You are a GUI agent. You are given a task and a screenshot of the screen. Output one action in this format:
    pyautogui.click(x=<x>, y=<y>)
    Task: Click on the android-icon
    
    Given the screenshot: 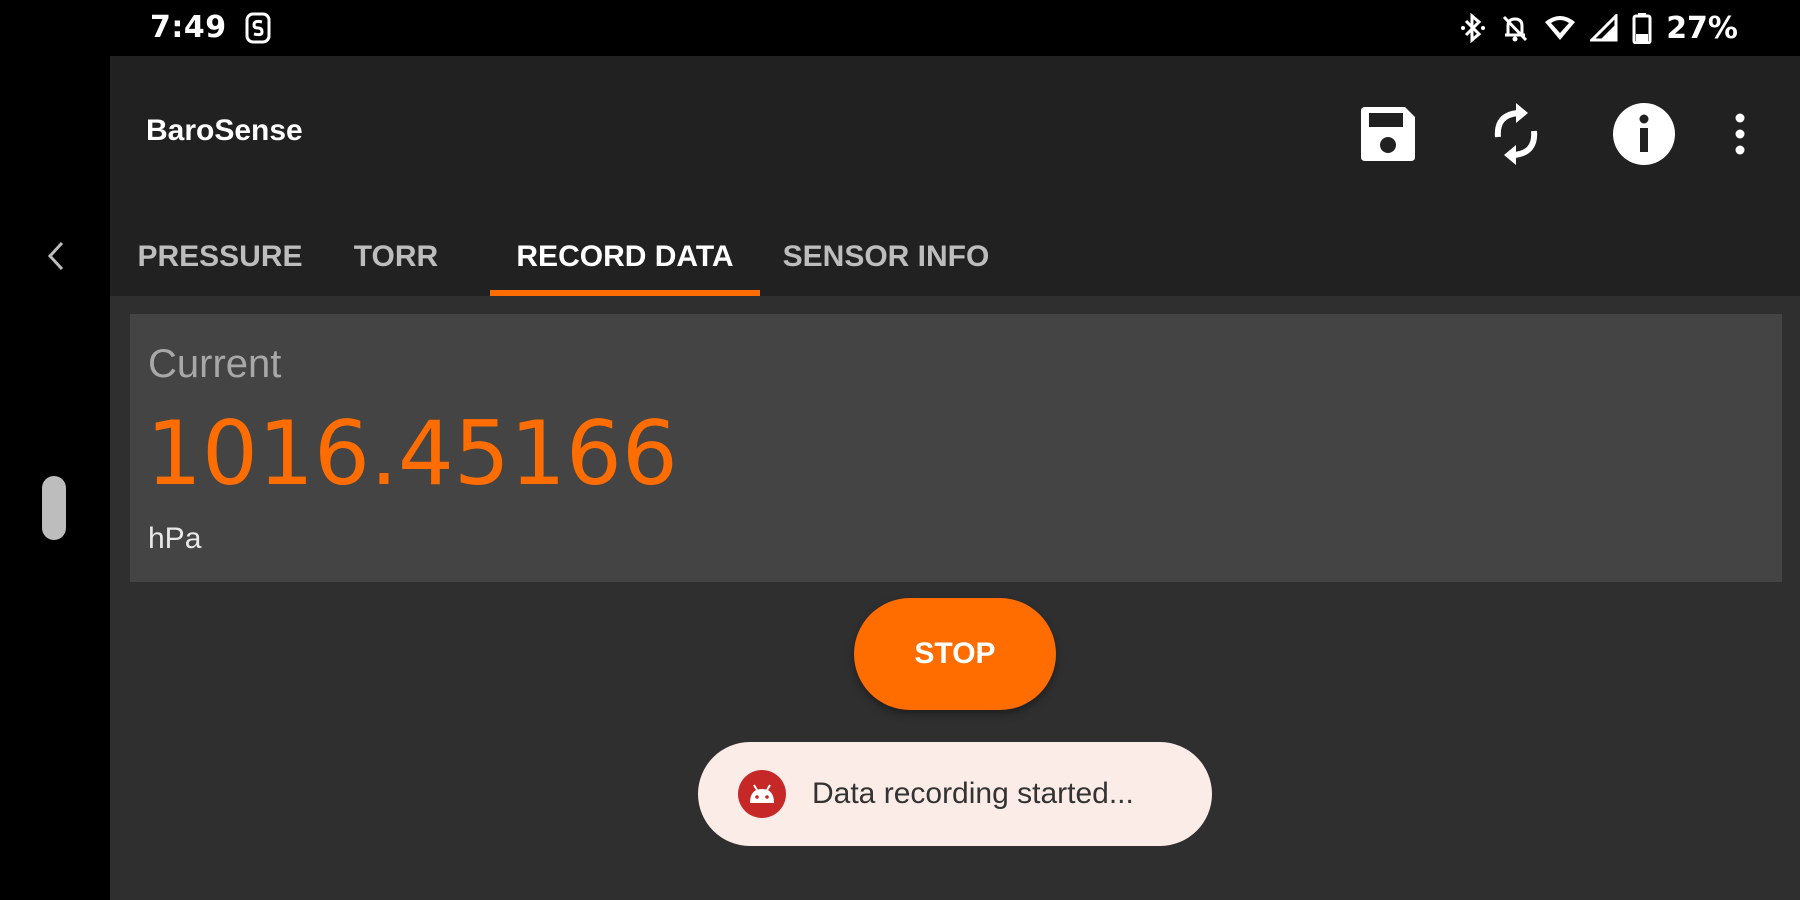 What is the action you would take?
    pyautogui.click(x=762, y=794)
    